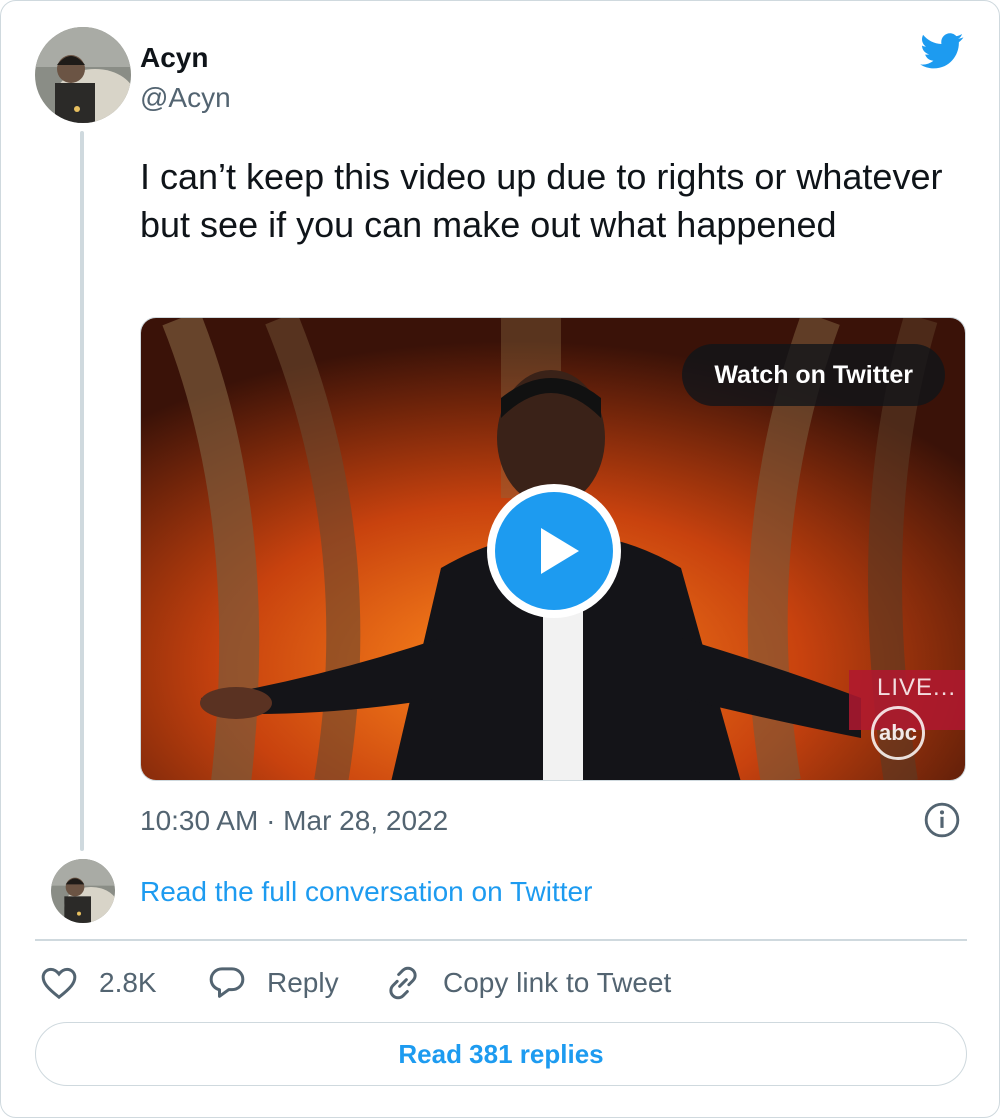 This screenshot has height=1118, width=1000. Describe the element at coordinates (403, 983) in the screenshot. I see `link-icon` at that location.